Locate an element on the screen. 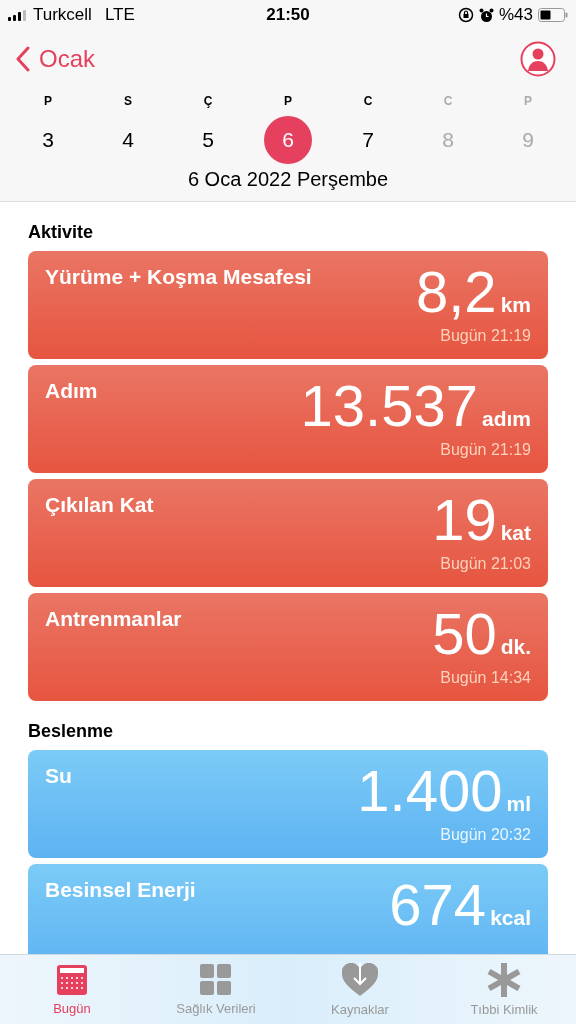 Image resolution: width=576 pixels, height=1024 pixels. card-time: Bugün 14:34 is located at coordinates (485, 678).